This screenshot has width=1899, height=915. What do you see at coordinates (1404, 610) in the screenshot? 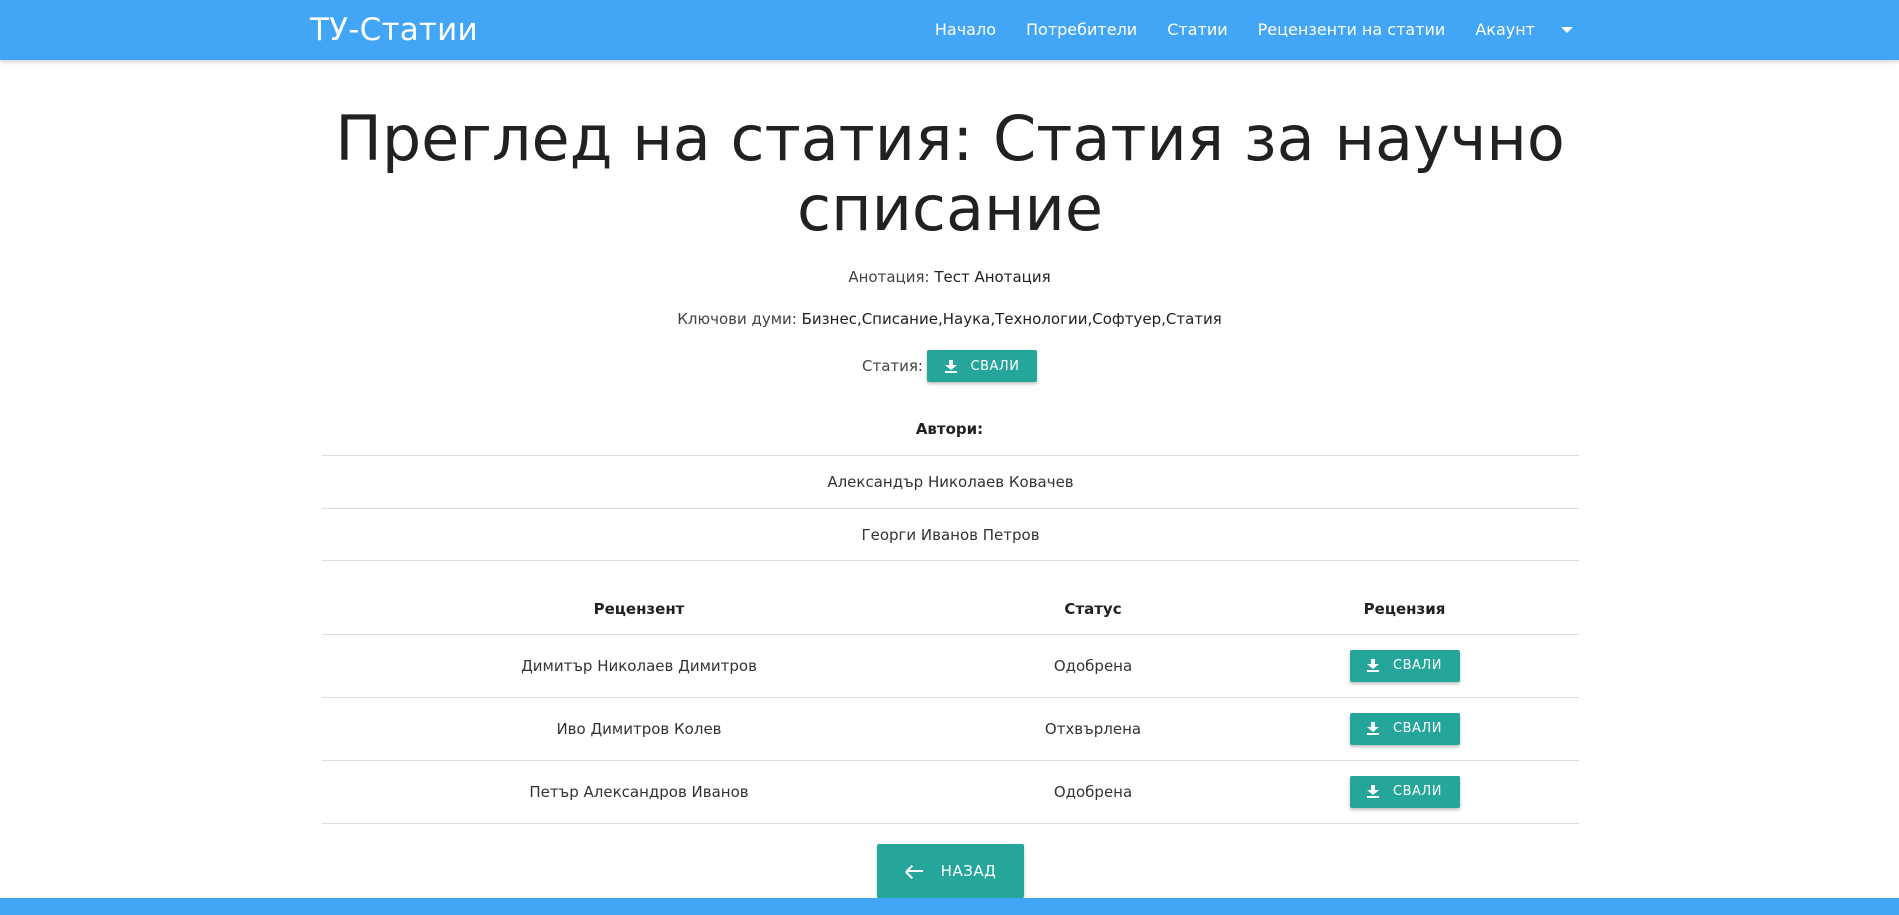
I see `column-header-review: Рецензия` at bounding box center [1404, 610].